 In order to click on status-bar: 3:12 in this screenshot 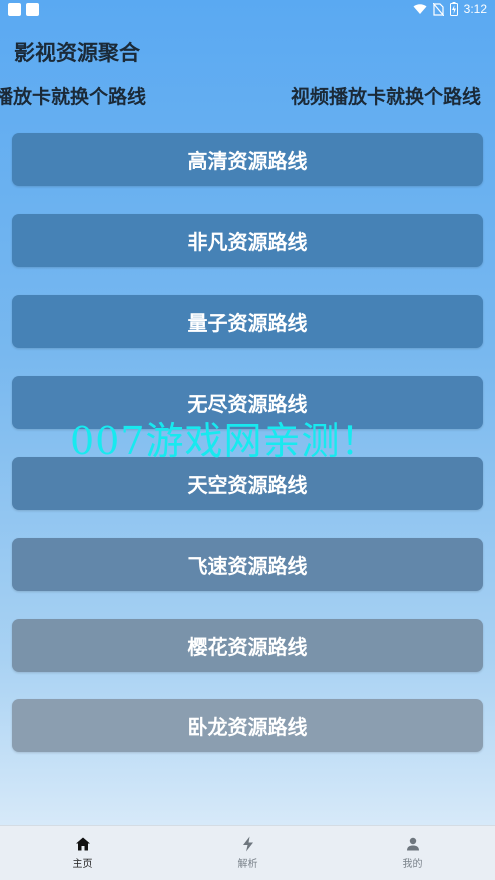, I will do `click(247, 10)`.